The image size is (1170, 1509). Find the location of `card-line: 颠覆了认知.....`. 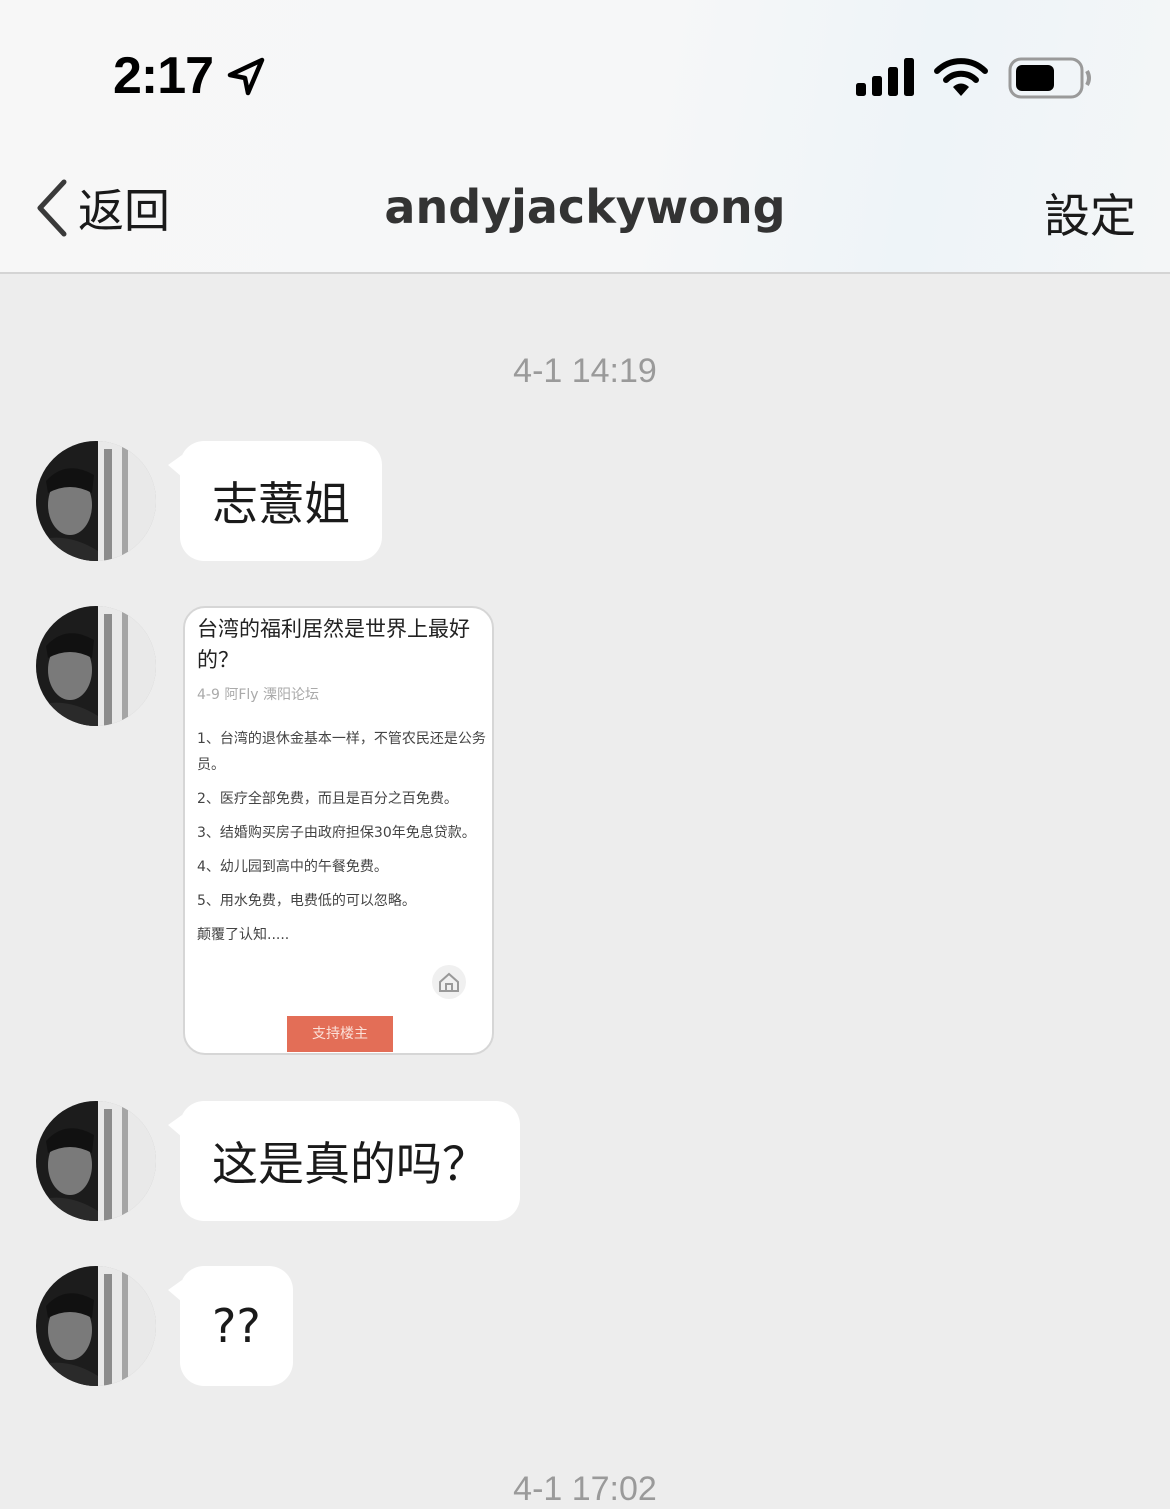

card-line: 颠覆了认知..... is located at coordinates (243, 935).